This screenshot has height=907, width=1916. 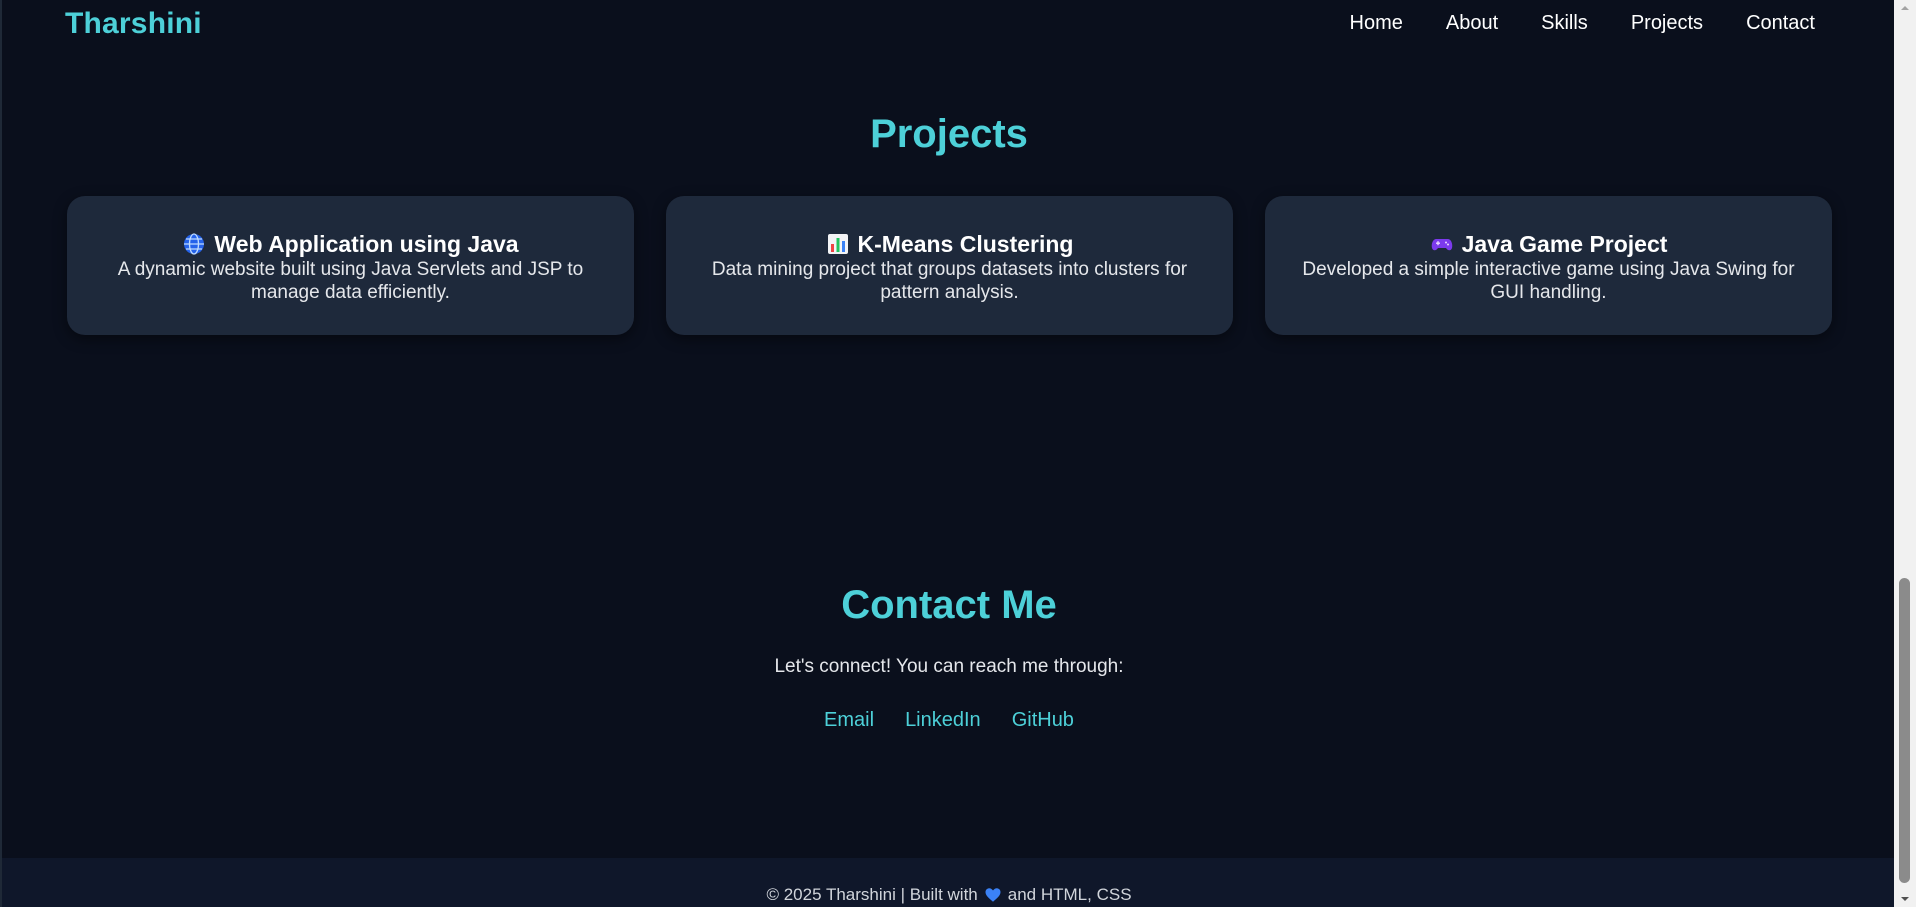 I want to click on projects-heading: Projects, so click(x=949, y=134).